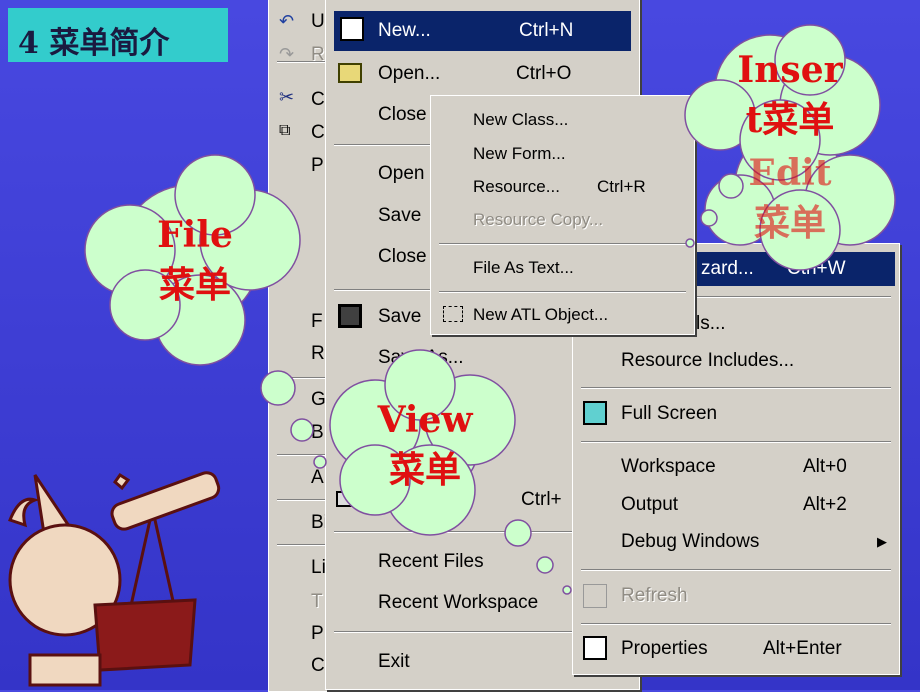 This screenshot has height=692, width=920. I want to click on wizard-illustration, so click(114, 579).